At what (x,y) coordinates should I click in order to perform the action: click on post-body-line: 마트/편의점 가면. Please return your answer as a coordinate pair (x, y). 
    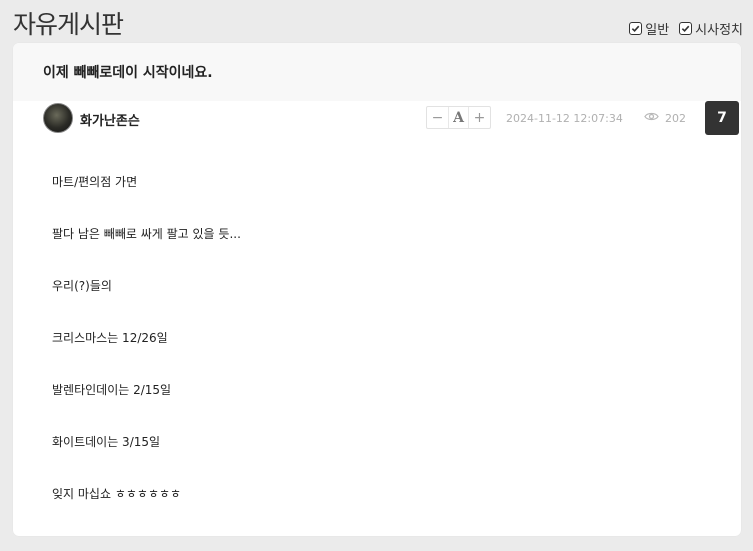
    Looking at the image, I should click on (95, 182).